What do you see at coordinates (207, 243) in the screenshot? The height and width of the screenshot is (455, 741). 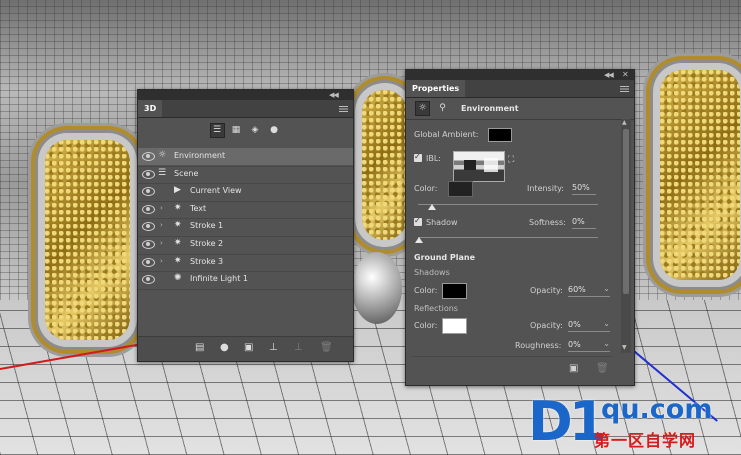 I see `layer-label: Stroke 2` at bounding box center [207, 243].